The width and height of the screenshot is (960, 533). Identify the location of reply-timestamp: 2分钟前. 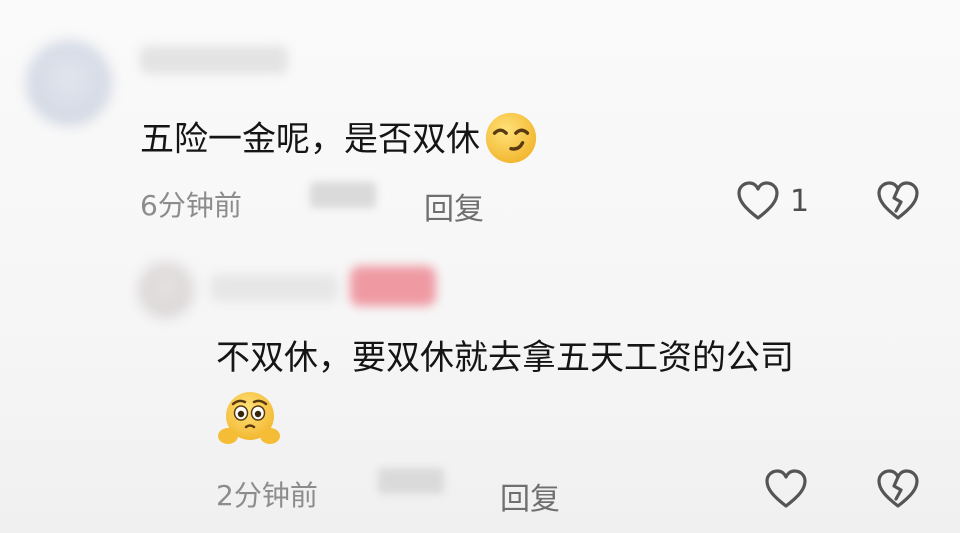
(267, 495).